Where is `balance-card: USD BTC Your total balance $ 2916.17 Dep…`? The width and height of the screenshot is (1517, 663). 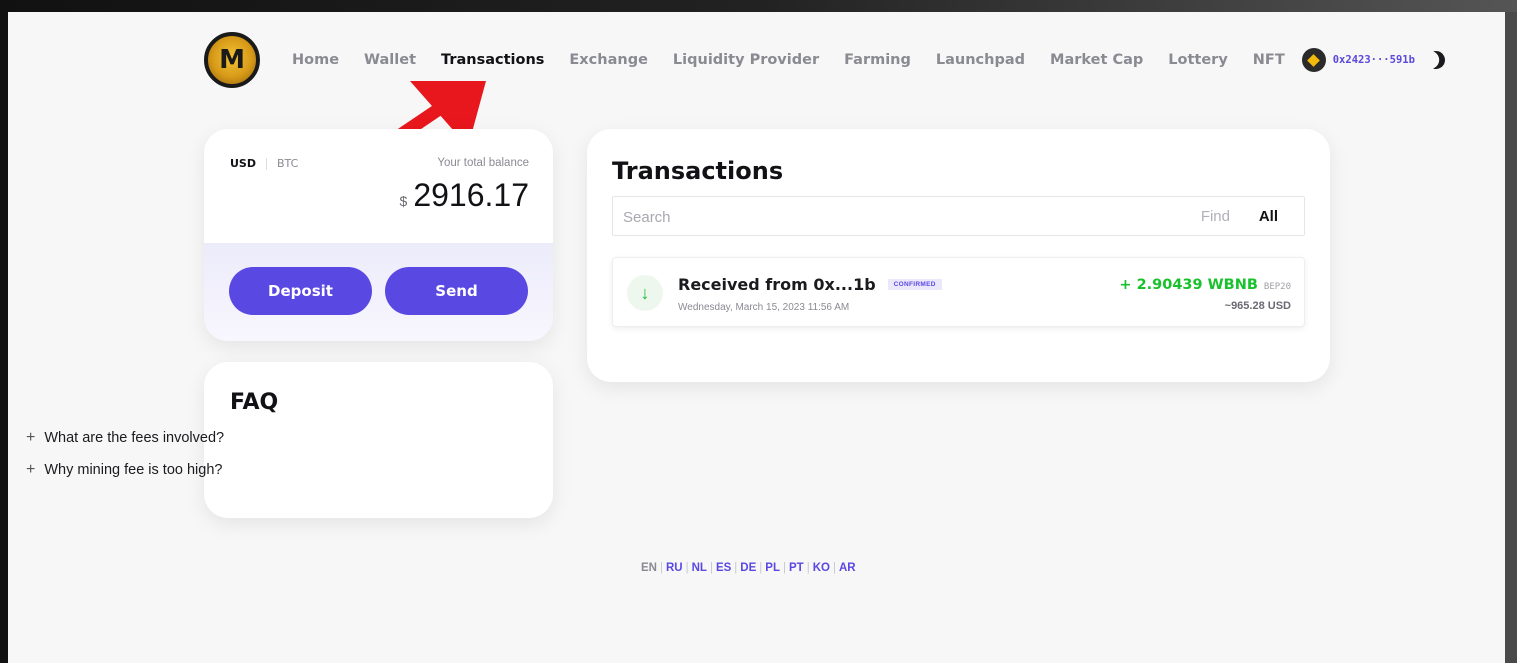
balance-card: USD BTC Your total balance $ 2916.17 Dep… is located at coordinates (378, 235).